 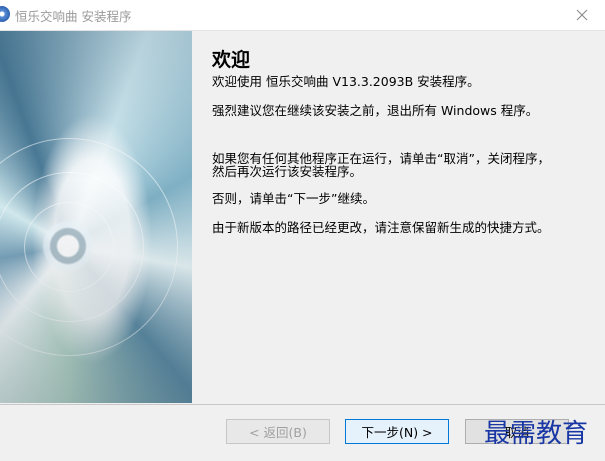 I want to click on intro-text: 欢迎使用 恒乐交响曲 V13.3.2093B 安装程序。, so click(x=346, y=81).